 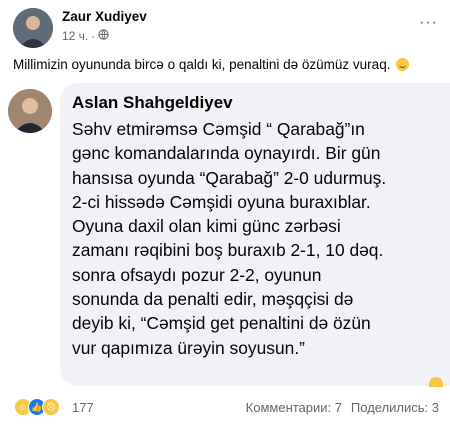 What do you see at coordinates (428, 23) in the screenshot?
I see `more-options-button: ···` at bounding box center [428, 23].